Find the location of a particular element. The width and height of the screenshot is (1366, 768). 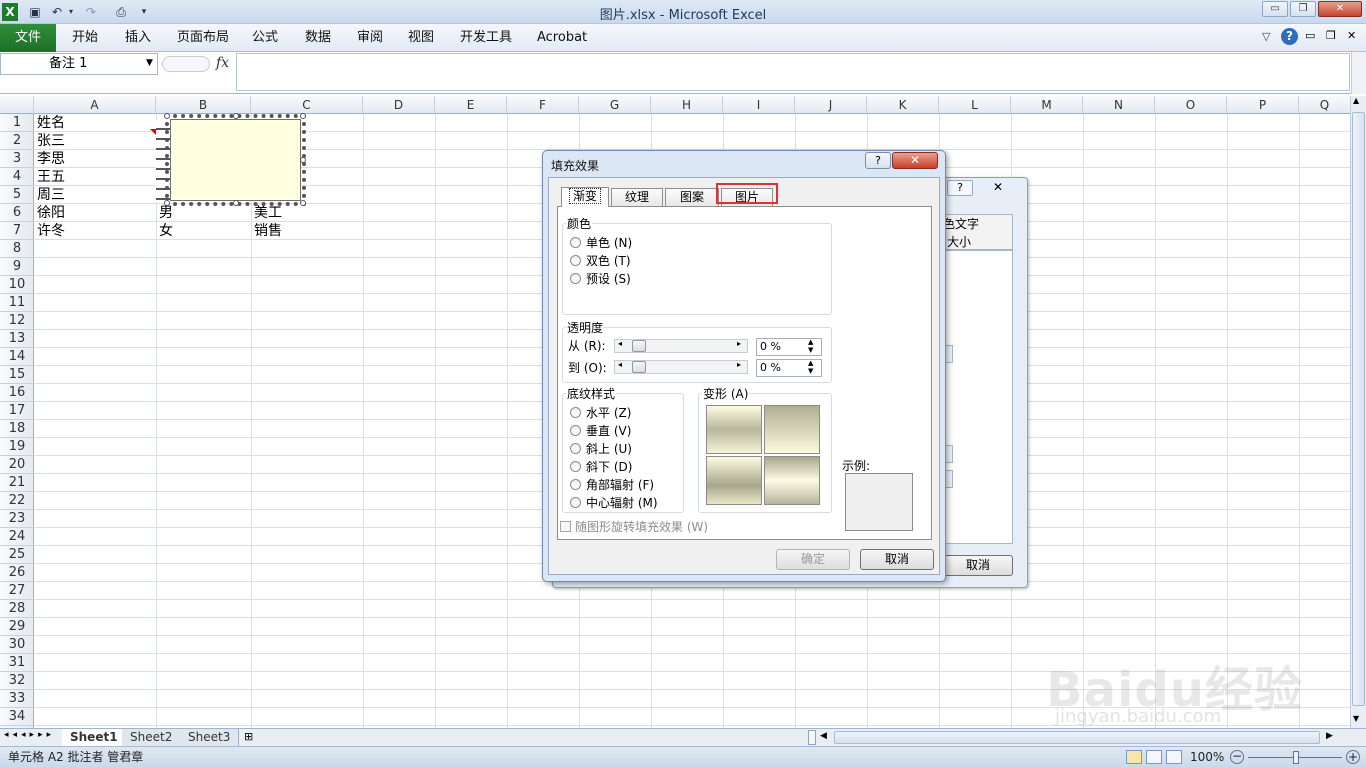

workbook-close-icon: ✕ is located at coordinates (1351, 35).